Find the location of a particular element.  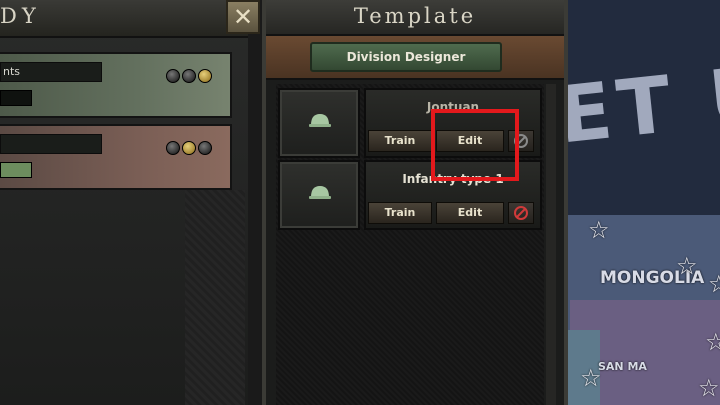

template-list-scrollbar is located at coordinates (551, 244).